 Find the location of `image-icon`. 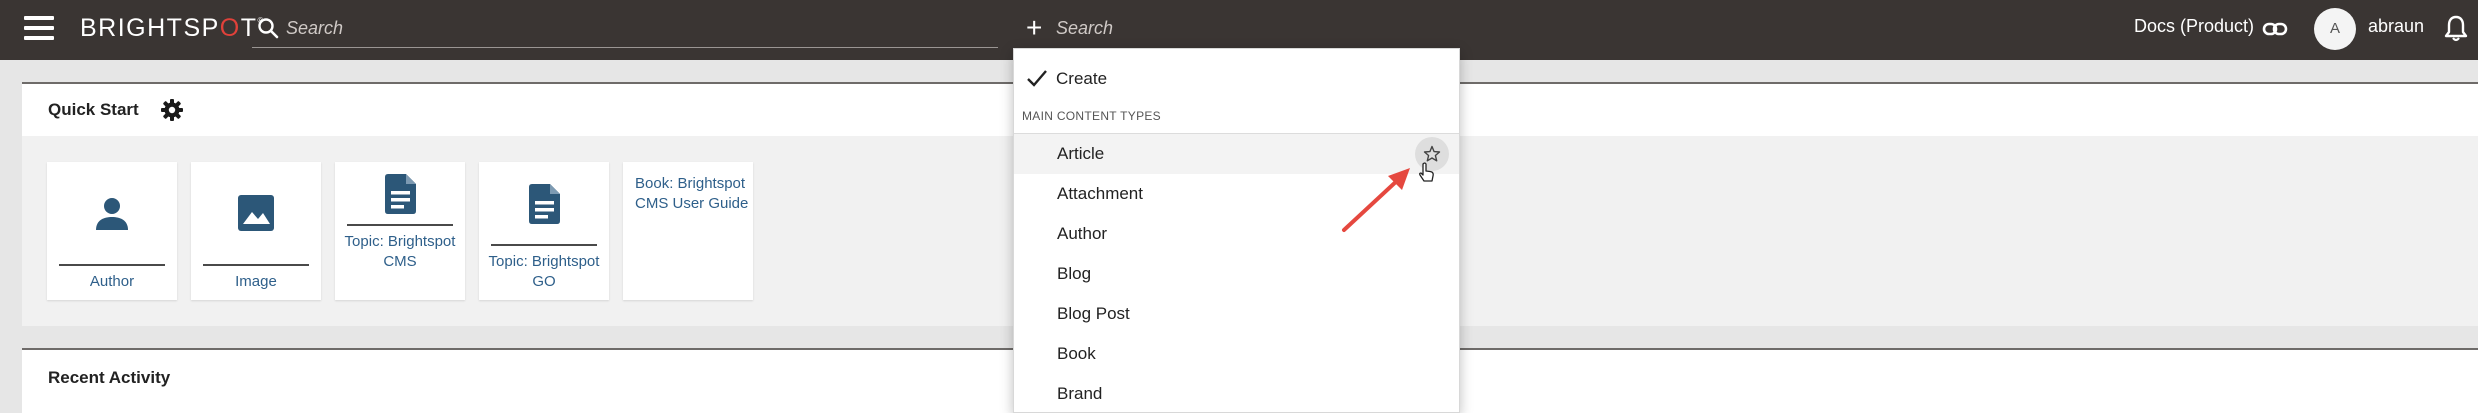

image-icon is located at coordinates (256, 215).